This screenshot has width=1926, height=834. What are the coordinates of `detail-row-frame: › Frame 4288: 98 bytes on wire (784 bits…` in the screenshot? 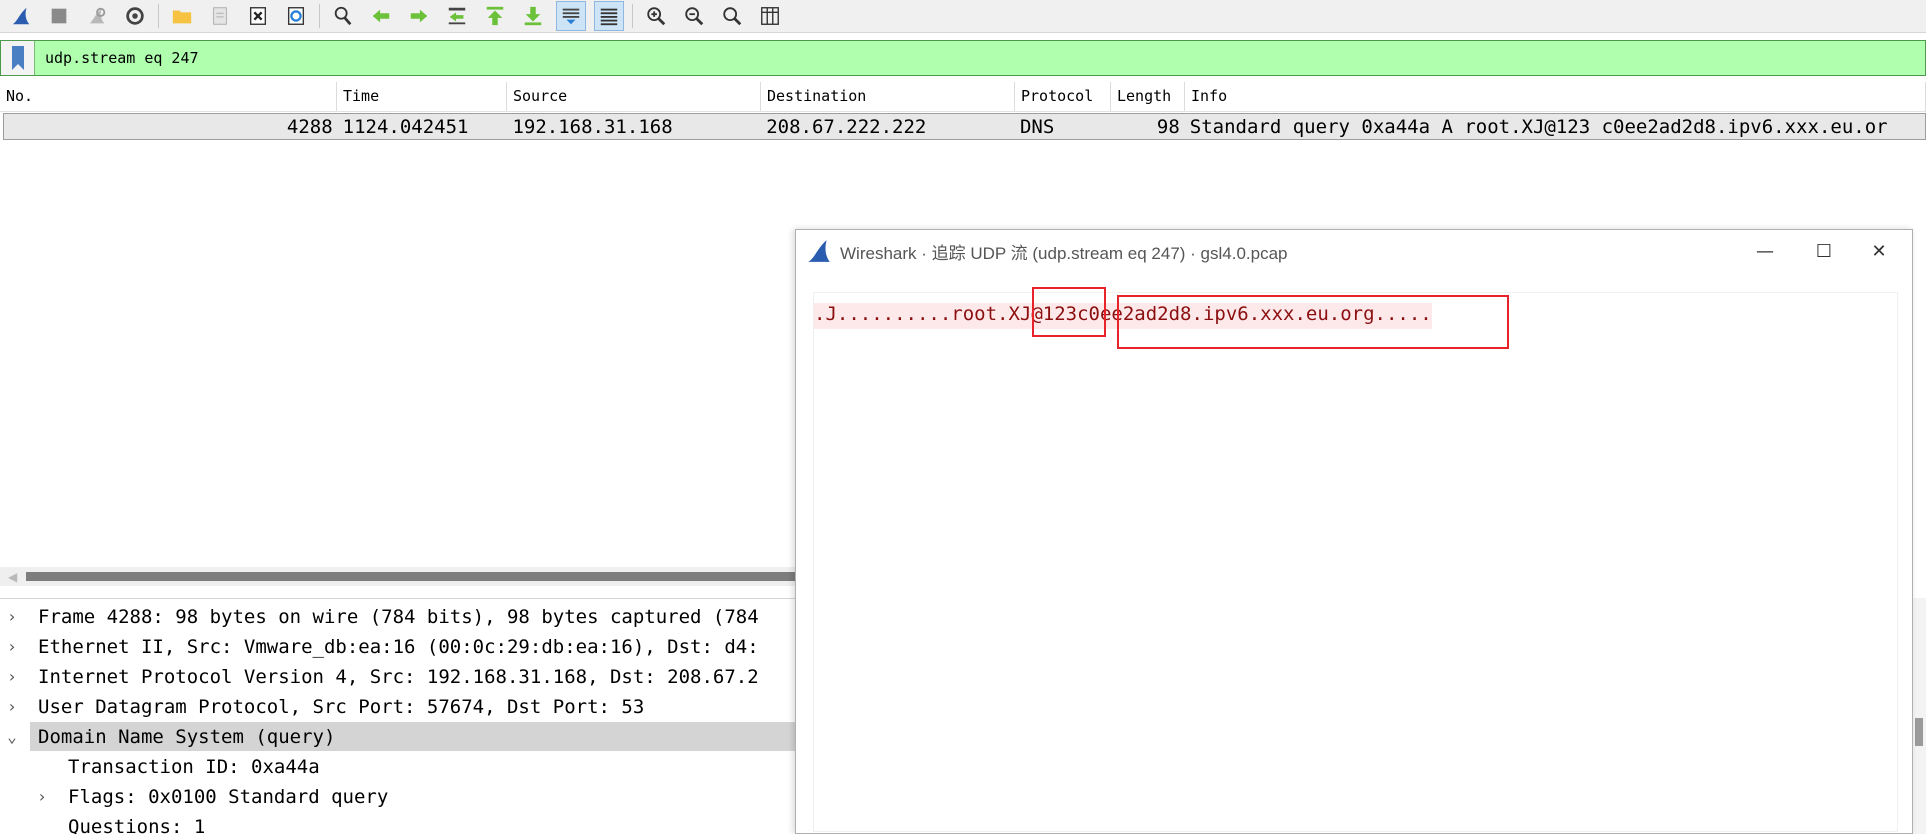 It's located at (400, 616).